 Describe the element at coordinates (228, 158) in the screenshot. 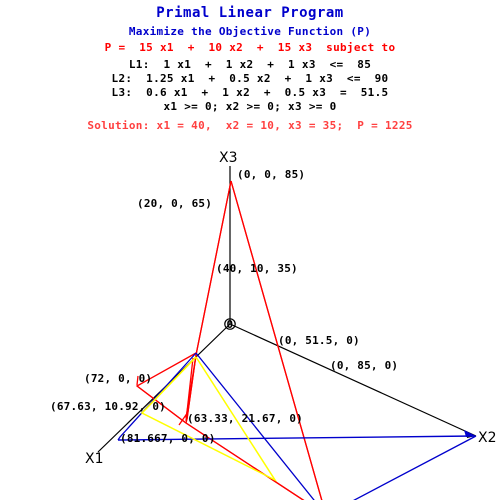

I see `axis-label-x3: X3` at that location.